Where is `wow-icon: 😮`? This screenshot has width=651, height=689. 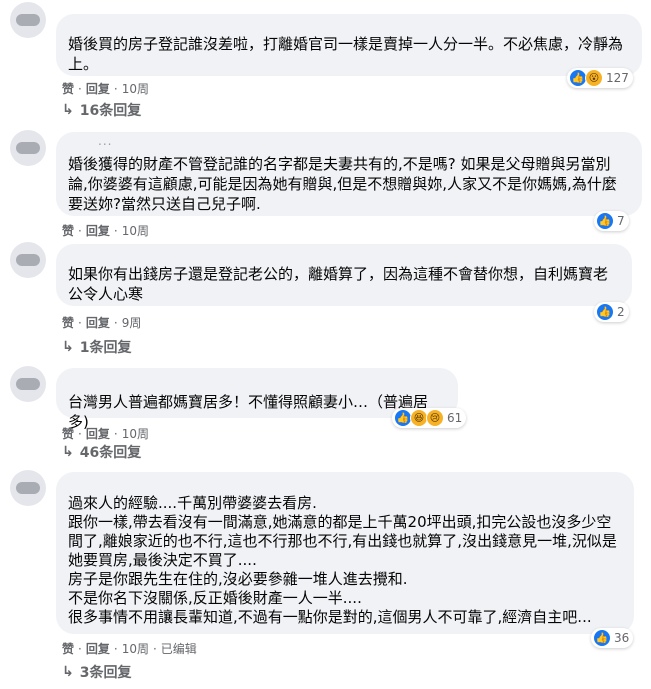
wow-icon: 😮 is located at coordinates (594, 78).